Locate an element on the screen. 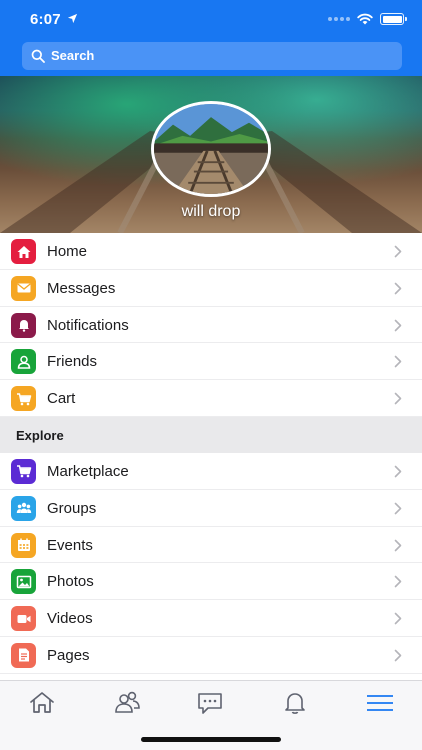 The image size is (422, 750). document-icon is located at coordinates (23, 655).